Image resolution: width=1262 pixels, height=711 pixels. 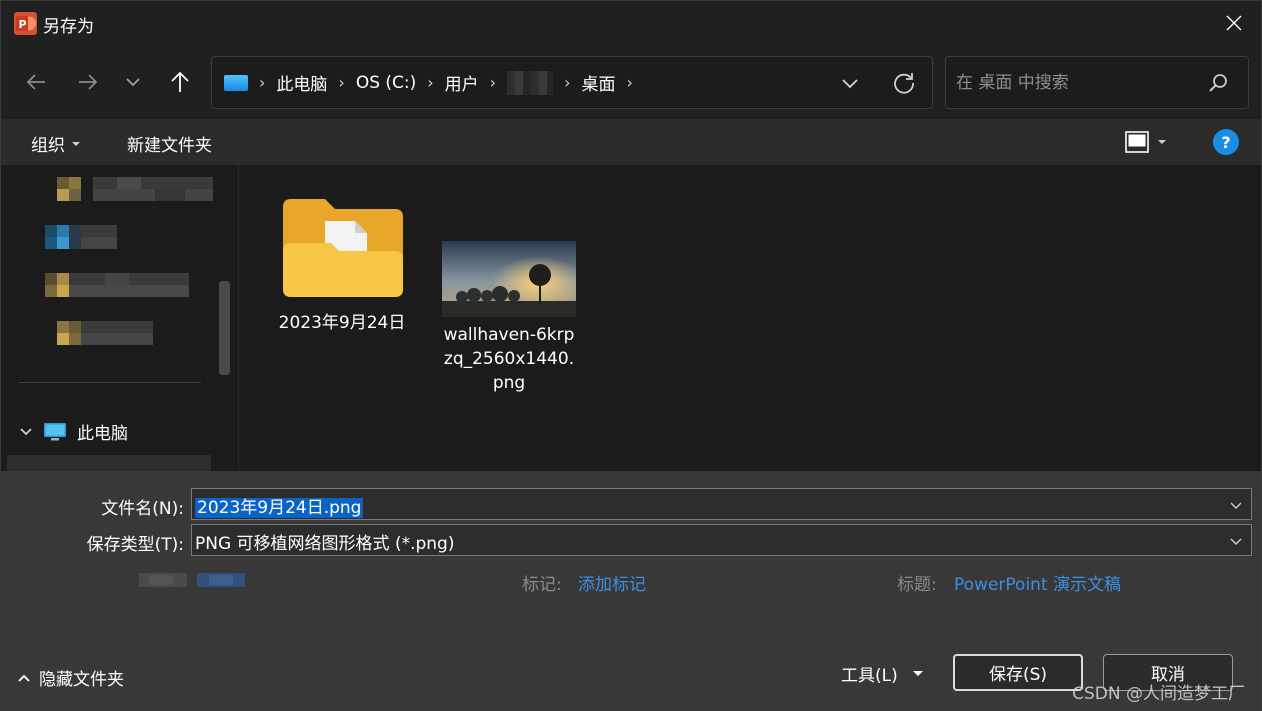 I want to click on window-title: 另存为, so click(x=68, y=27).